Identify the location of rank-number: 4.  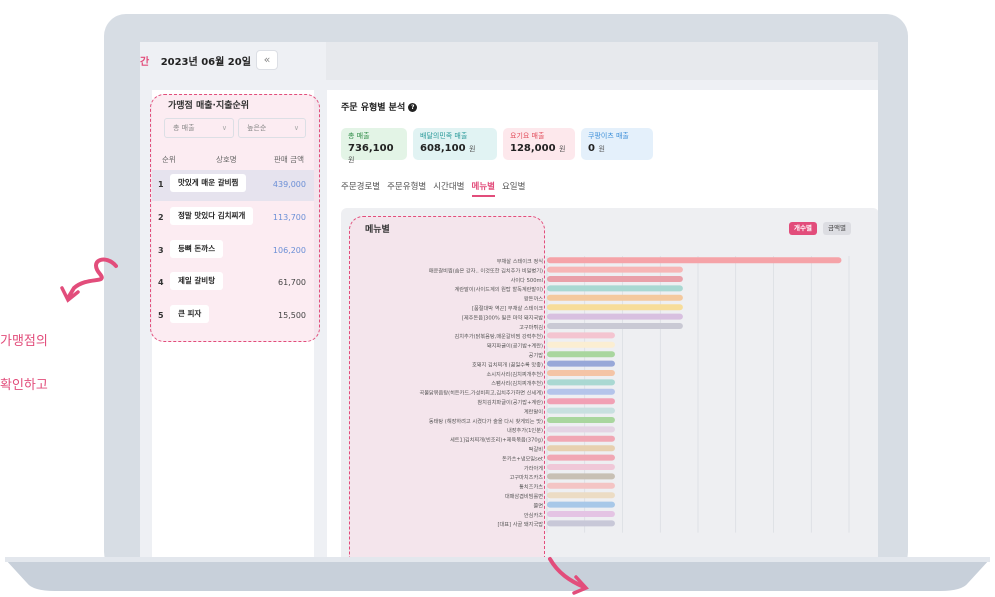
(161, 282).